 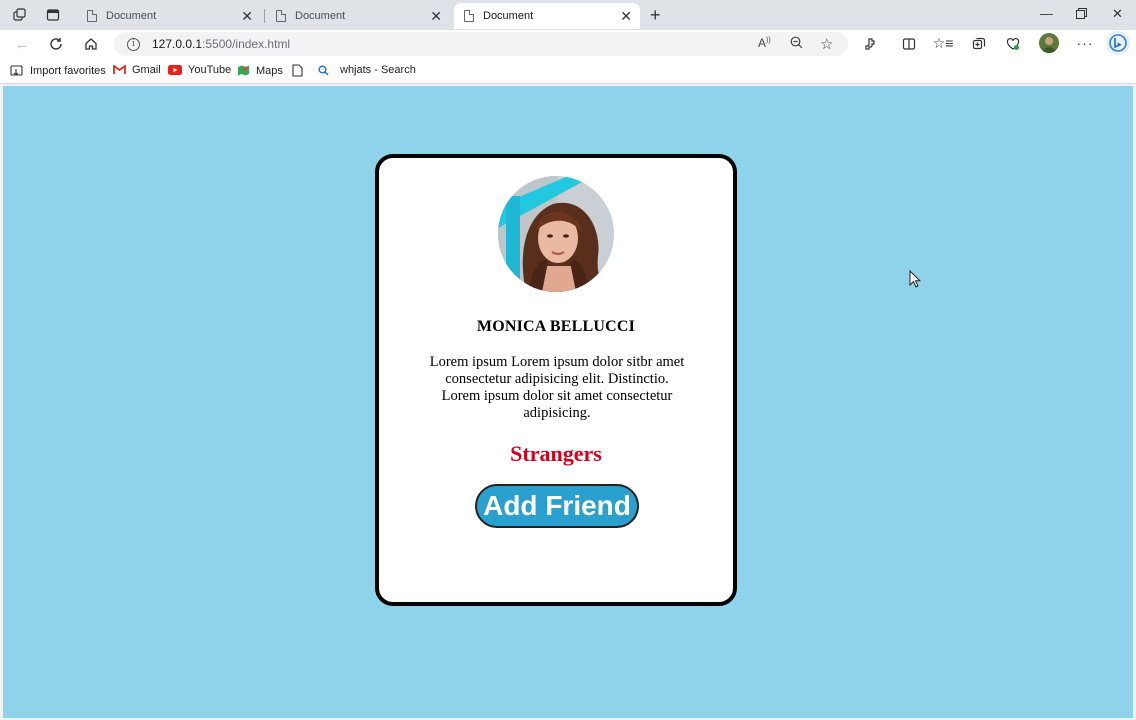 I want to click on collections-icon, so click(x=979, y=44).